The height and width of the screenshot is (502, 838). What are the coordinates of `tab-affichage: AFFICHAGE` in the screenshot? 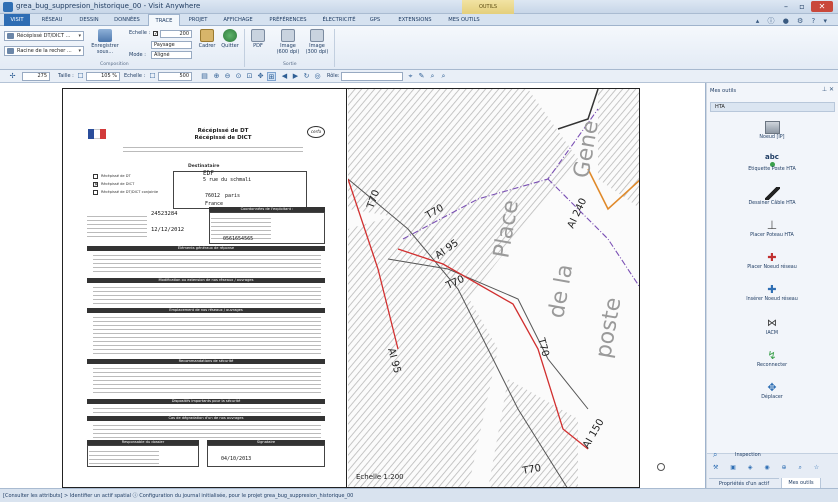 It's located at (238, 20).